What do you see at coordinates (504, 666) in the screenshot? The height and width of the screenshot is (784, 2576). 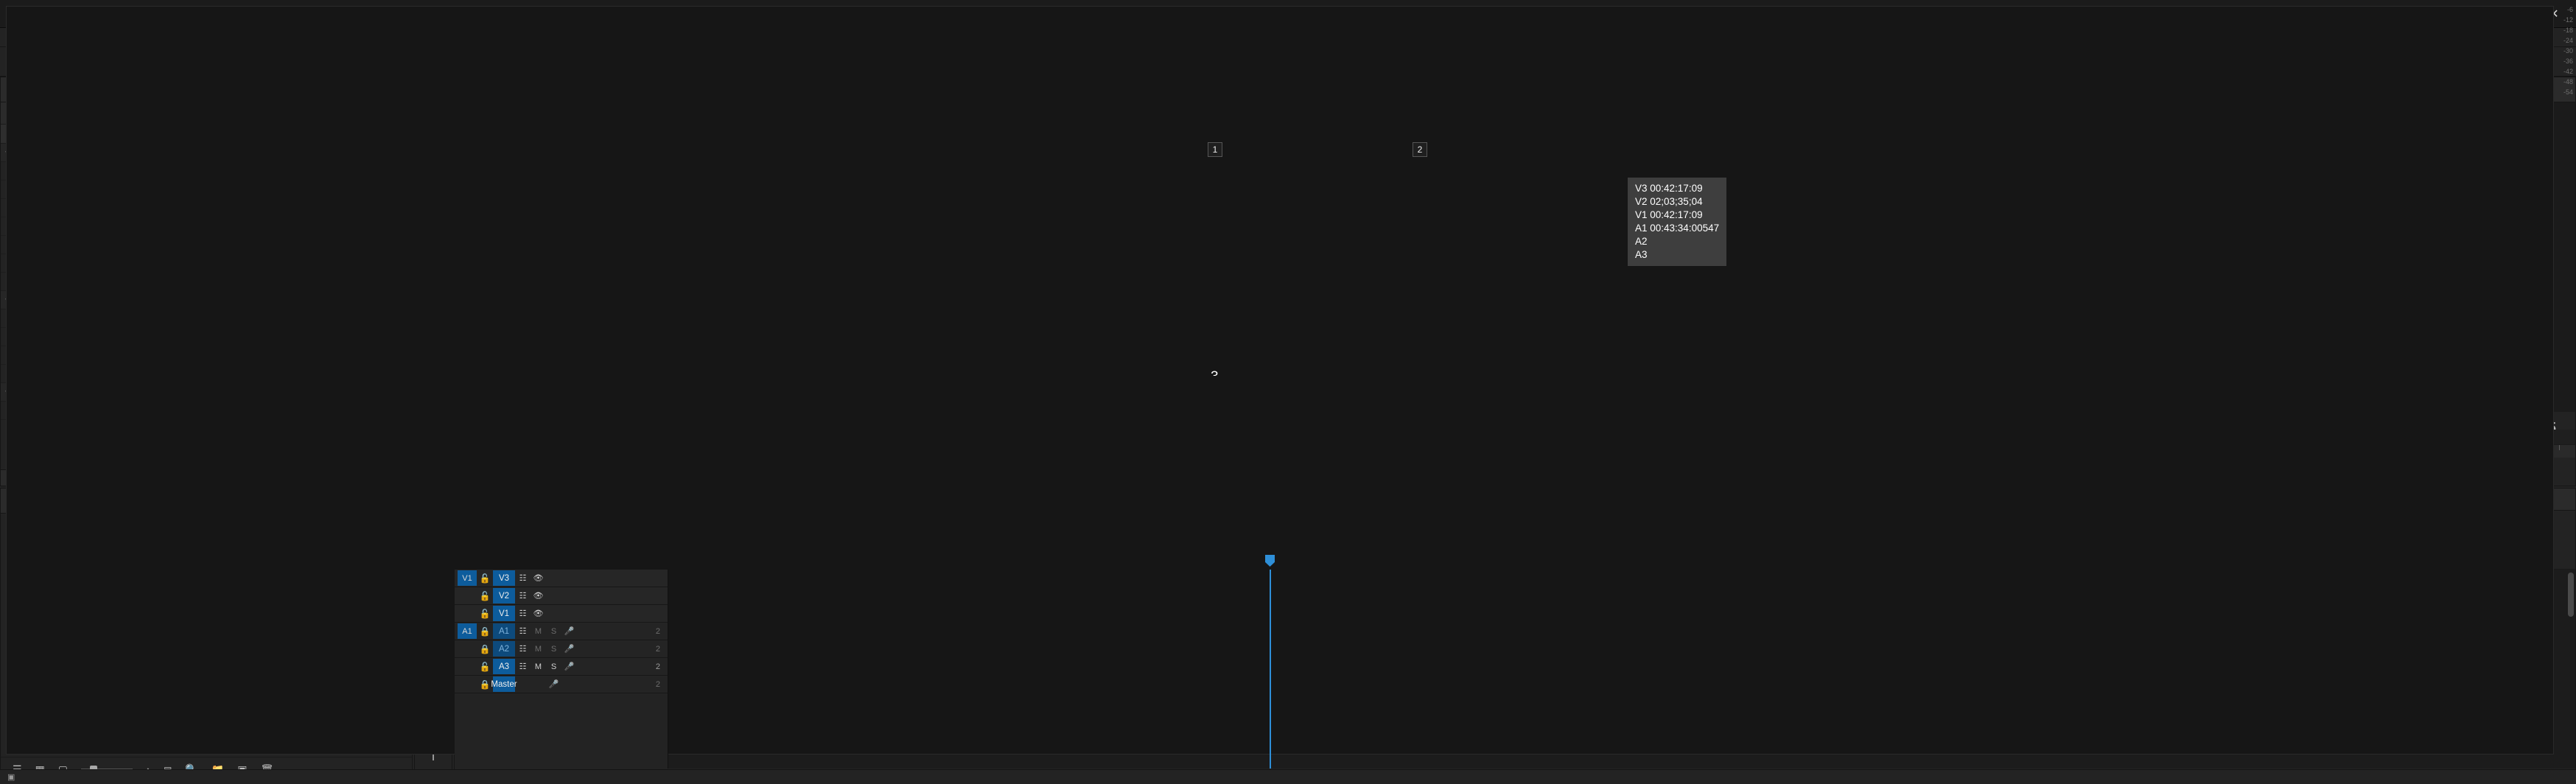 I see `track-name-a3: A3` at bounding box center [504, 666].